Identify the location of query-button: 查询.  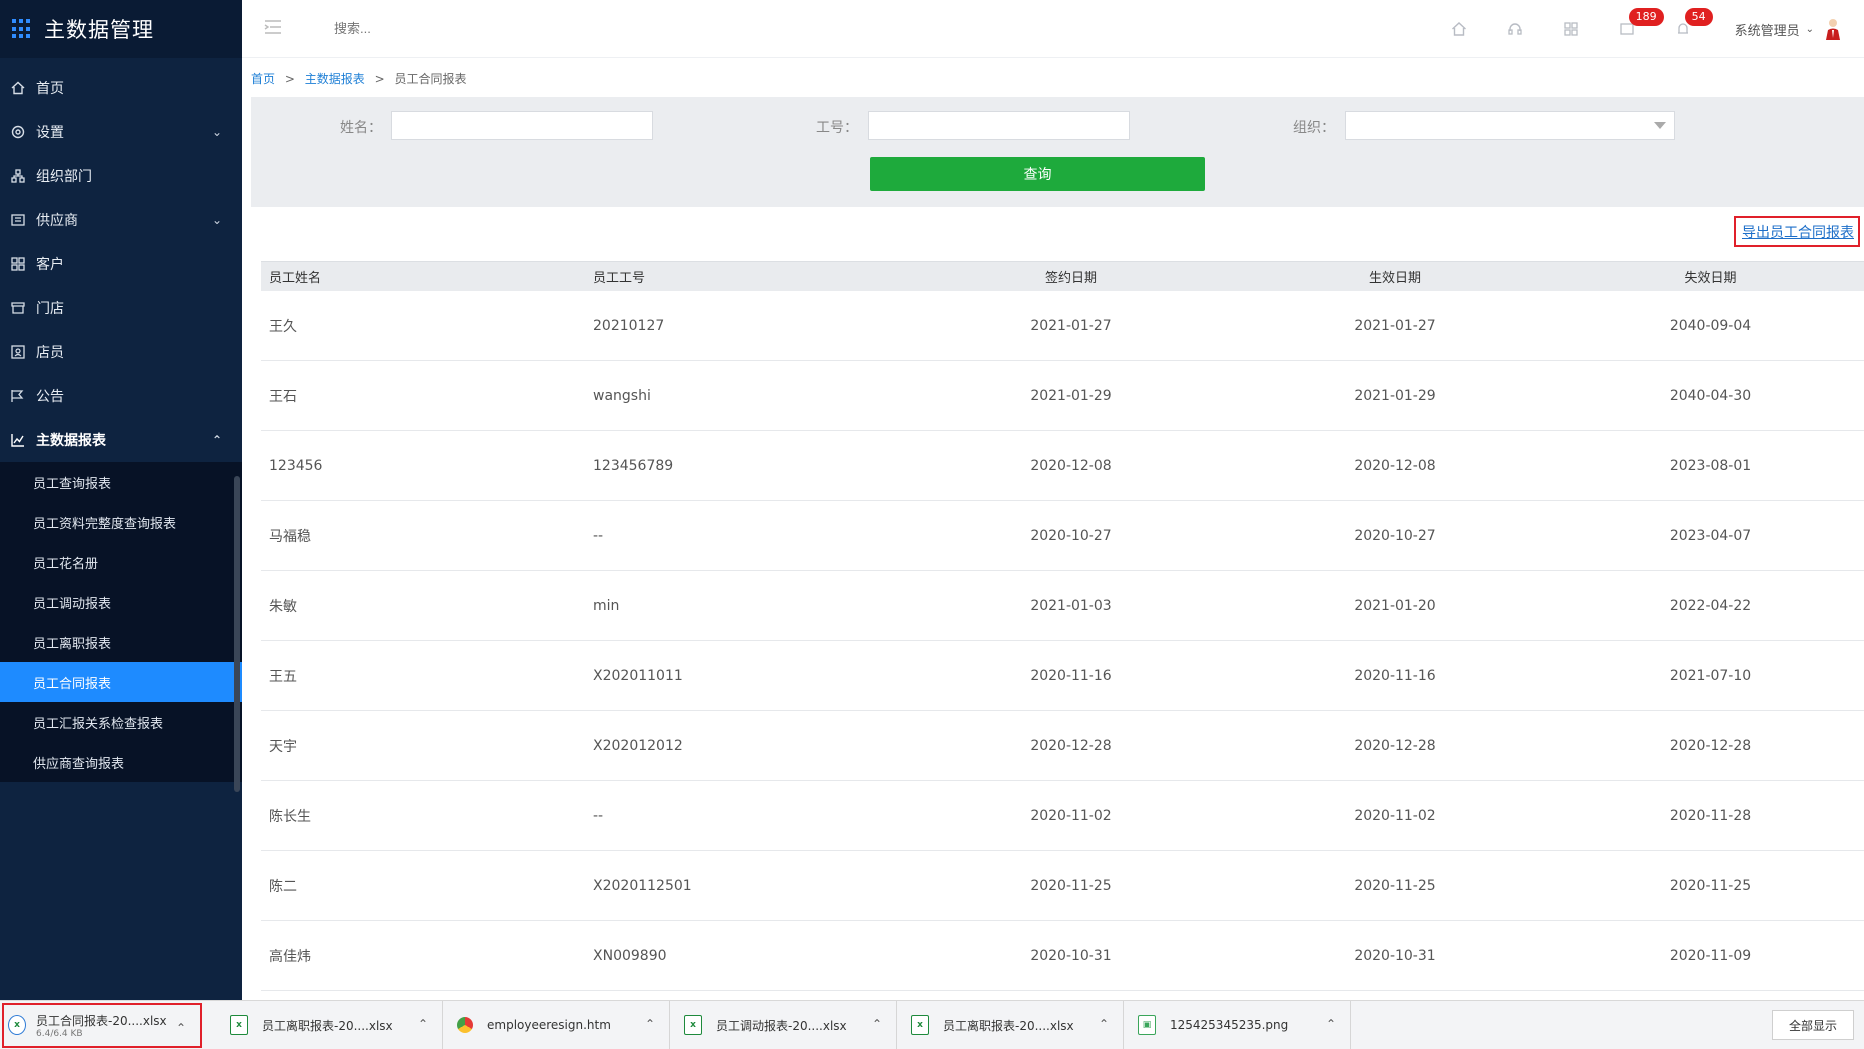
(1037, 174).